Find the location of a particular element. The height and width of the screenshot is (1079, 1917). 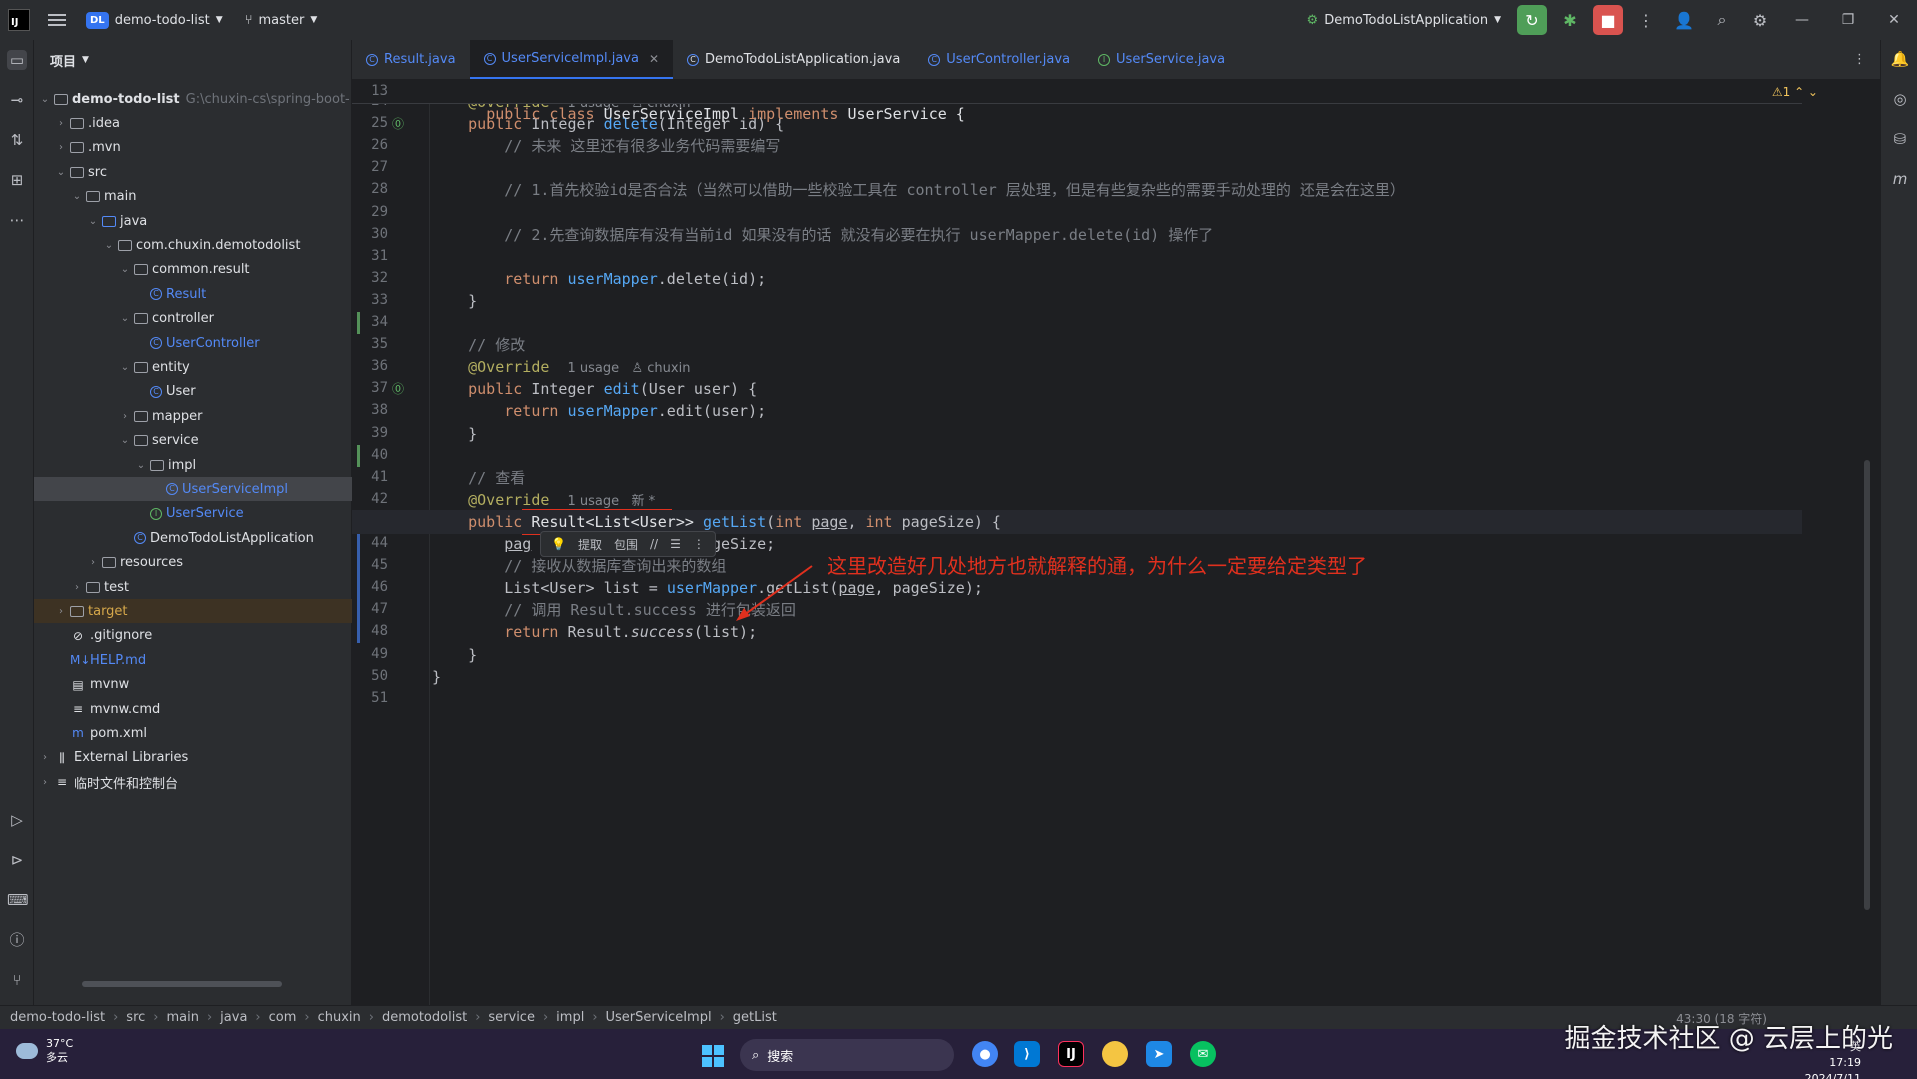

extract-button: 提取 is located at coordinates (590, 544).